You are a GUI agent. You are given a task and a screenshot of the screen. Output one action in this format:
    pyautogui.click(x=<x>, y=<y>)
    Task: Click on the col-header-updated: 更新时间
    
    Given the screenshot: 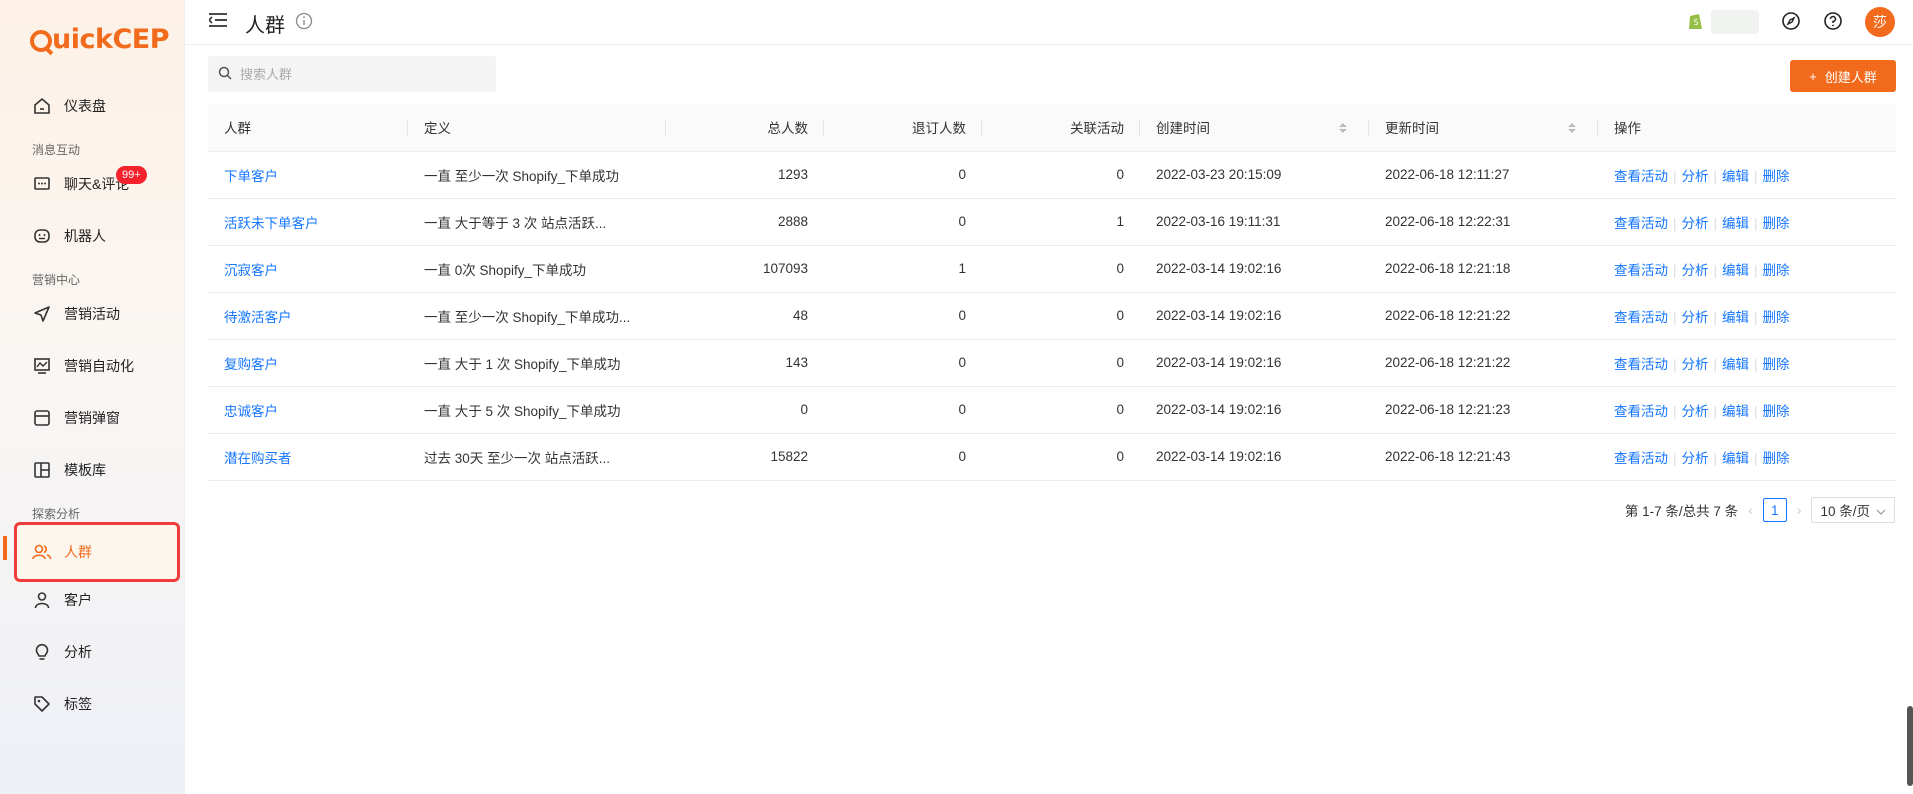 What is the action you would take?
    pyautogui.click(x=1483, y=128)
    